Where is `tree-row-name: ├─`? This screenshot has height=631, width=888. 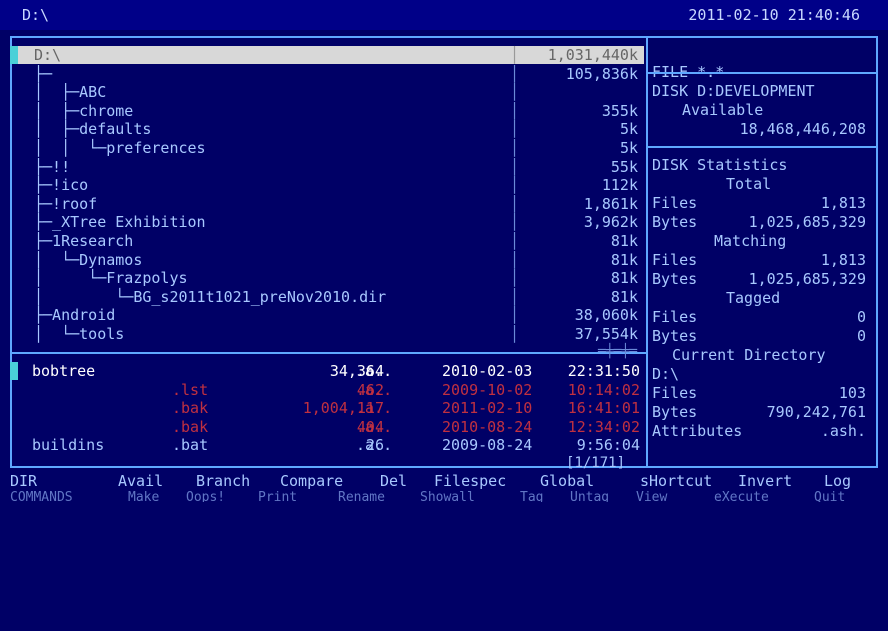 tree-row-name: ├─ is located at coordinates (43, 73).